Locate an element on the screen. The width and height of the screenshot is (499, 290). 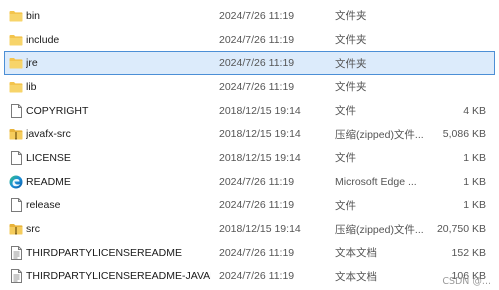
file-size: 152 KB is located at coordinates (468, 252).